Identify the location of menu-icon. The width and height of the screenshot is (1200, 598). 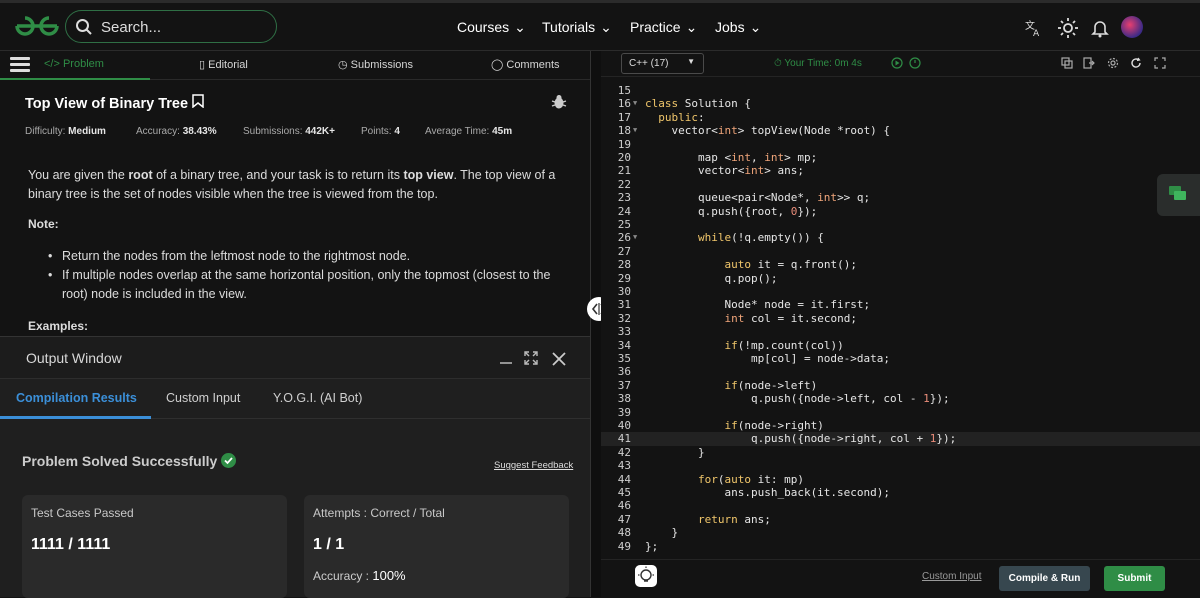
(20, 65).